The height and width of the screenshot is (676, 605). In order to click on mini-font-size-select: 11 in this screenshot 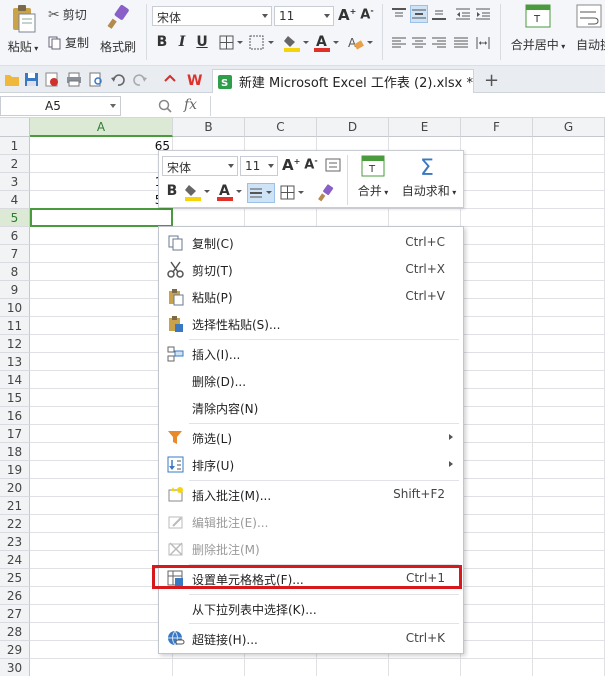, I will do `click(259, 166)`.